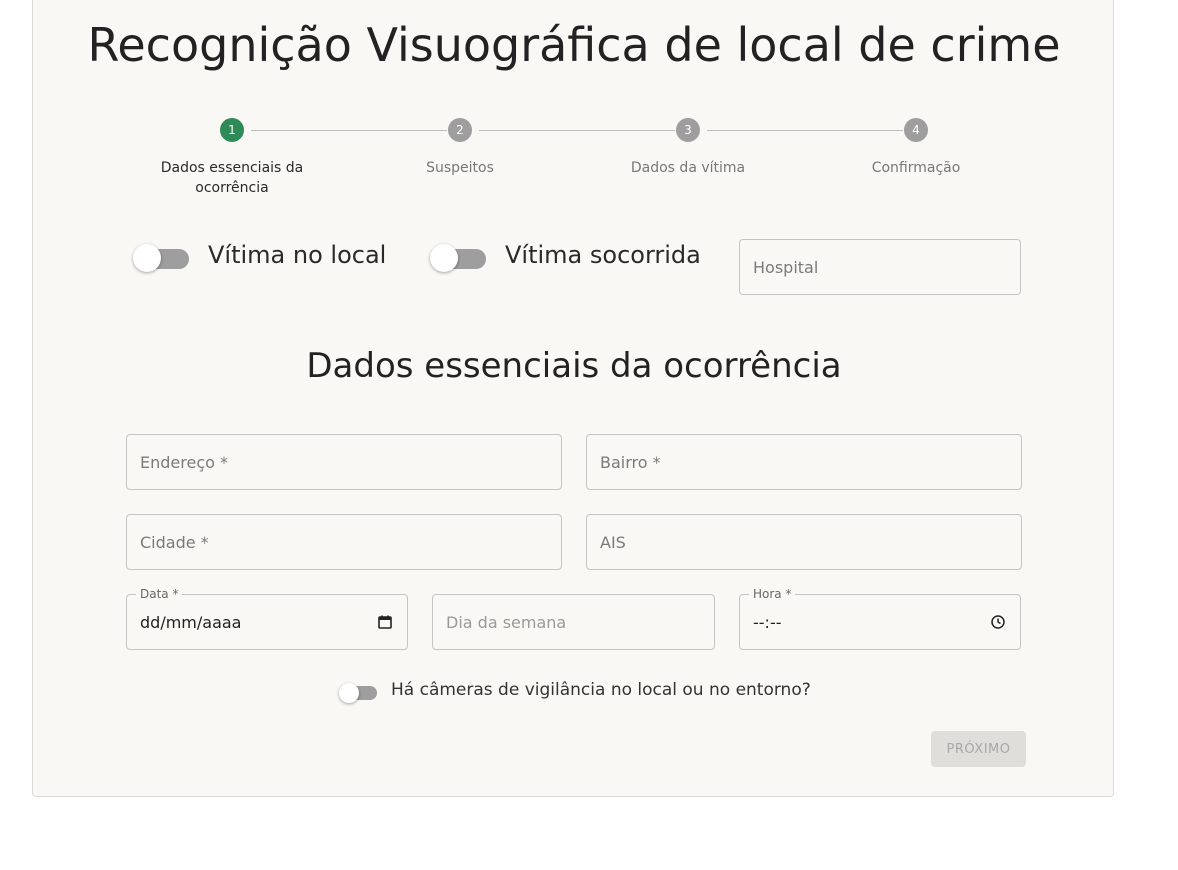 The height and width of the screenshot is (870, 1178). Describe the element at coordinates (804, 542) in the screenshot. I see `ais-field: AIS` at that location.